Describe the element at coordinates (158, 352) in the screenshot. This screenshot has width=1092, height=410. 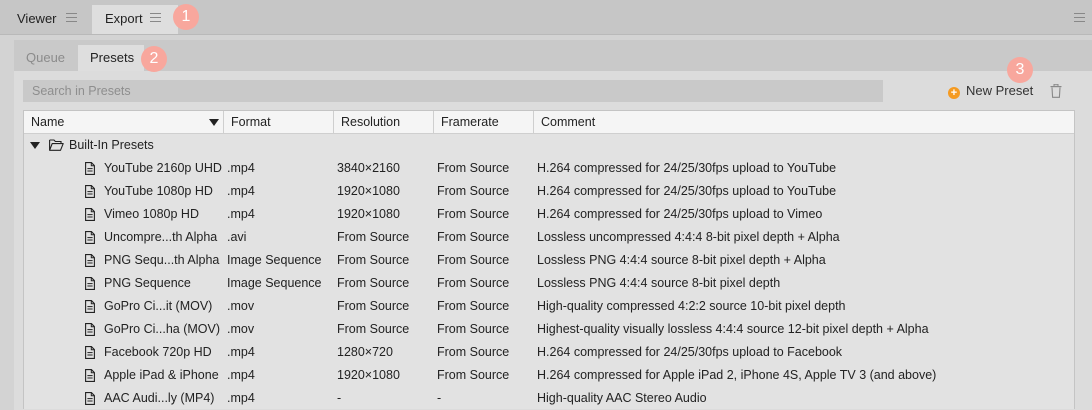
I see `cell-name: Facebook 720p HD` at that location.